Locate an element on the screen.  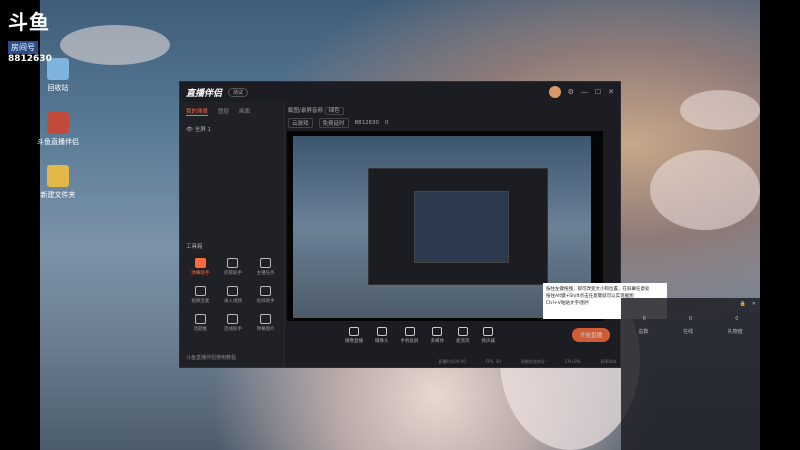
tab-layers: 图层 is located at coordinates (223, 111).